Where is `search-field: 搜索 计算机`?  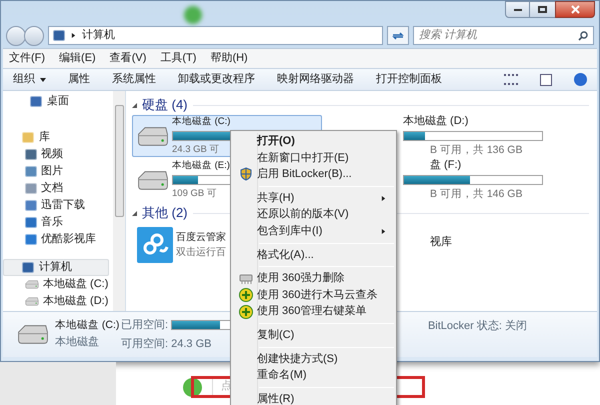 search-field: 搜索 计算机 is located at coordinates (503, 35).